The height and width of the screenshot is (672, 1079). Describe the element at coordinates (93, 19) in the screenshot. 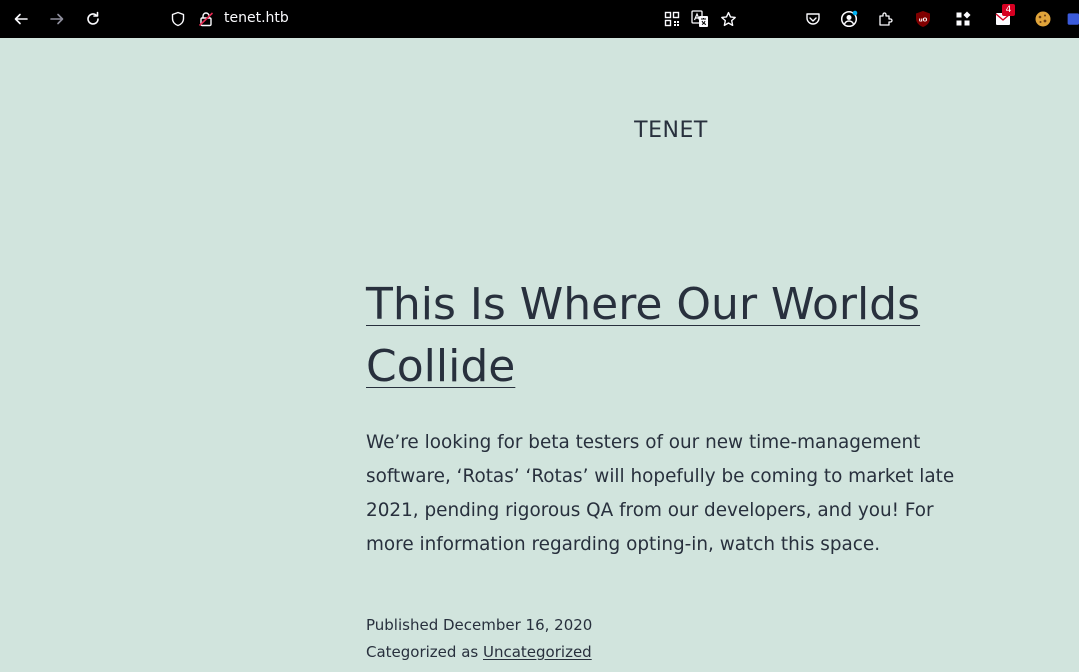

I see `reload-icon` at that location.